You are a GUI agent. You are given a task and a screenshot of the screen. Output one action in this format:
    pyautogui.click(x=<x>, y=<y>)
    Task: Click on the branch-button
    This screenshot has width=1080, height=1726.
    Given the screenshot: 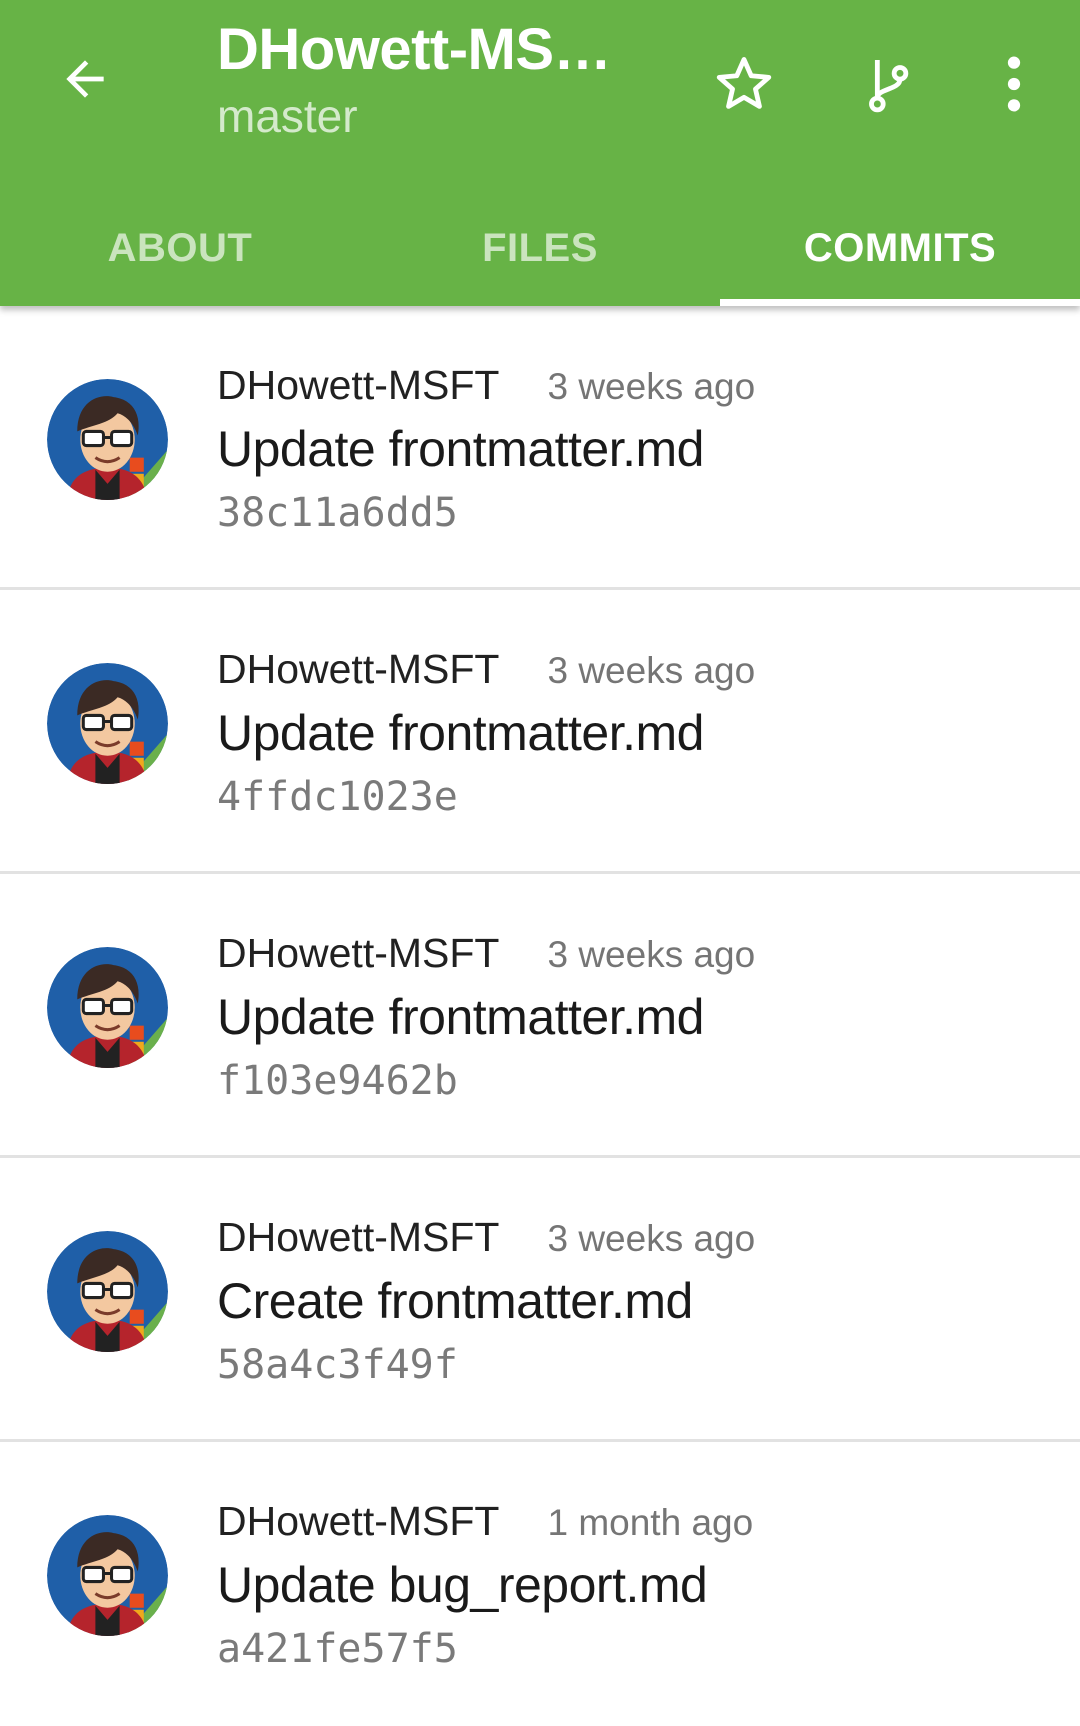 What is the action you would take?
    pyautogui.click(x=888, y=84)
    